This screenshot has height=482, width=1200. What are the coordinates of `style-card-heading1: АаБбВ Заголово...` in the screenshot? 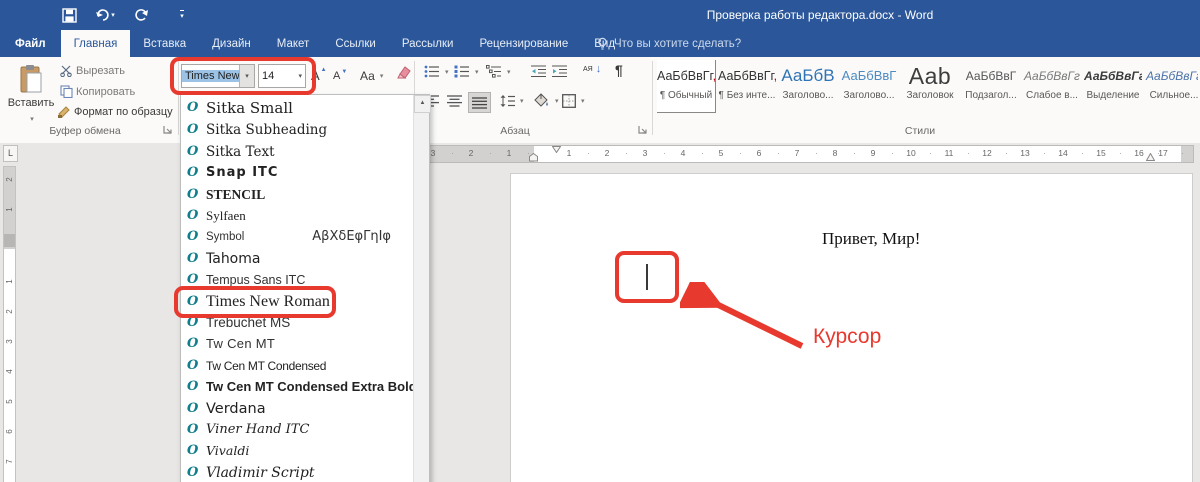 It's located at (808, 86).